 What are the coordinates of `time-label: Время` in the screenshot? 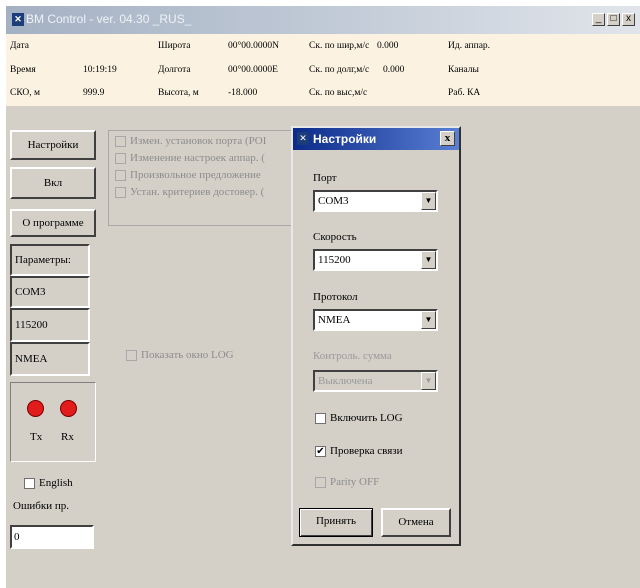 It's located at (23, 70).